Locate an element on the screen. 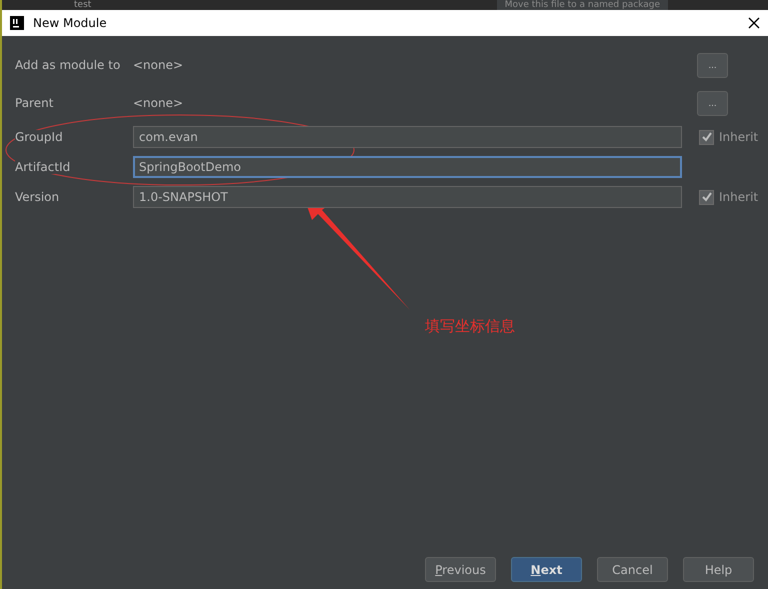 The width and height of the screenshot is (768, 589). text-field: com.evan is located at coordinates (407, 137).